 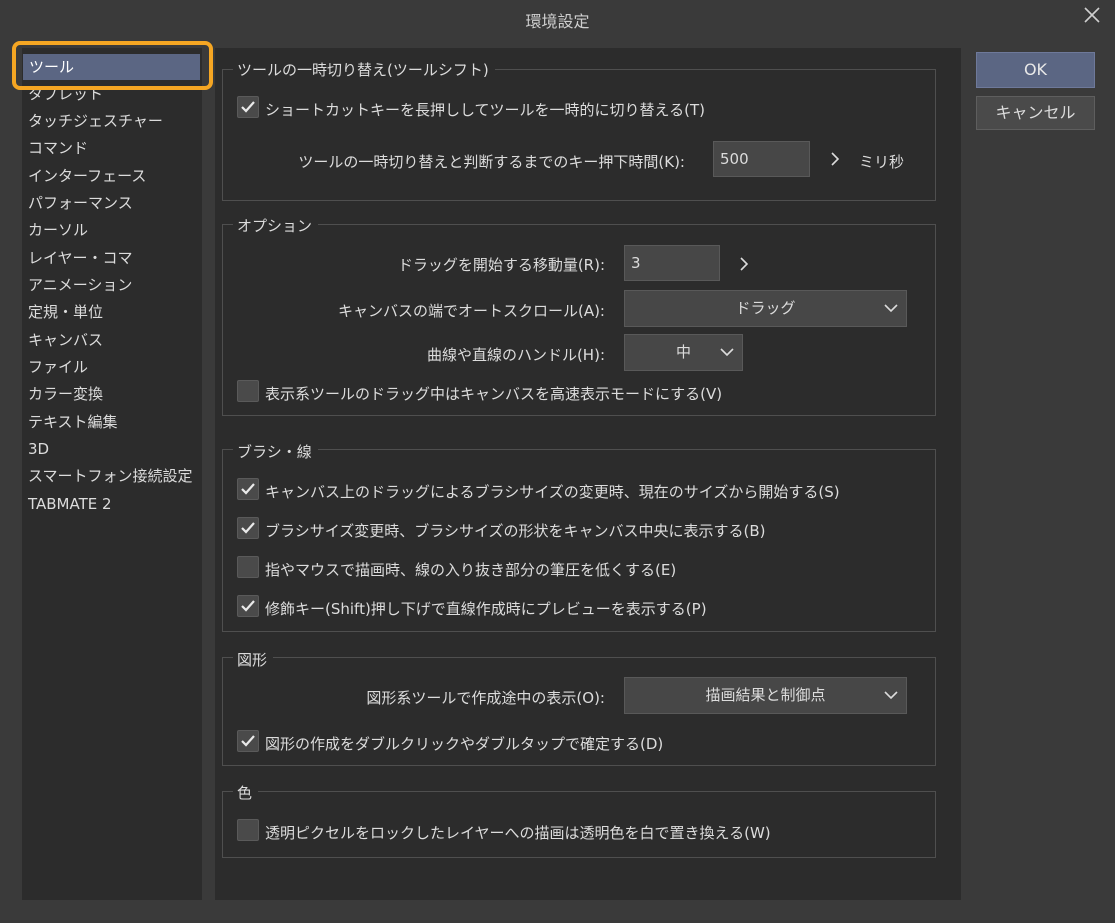 What do you see at coordinates (471, 311) in the screenshot?
I see `autoscroll-label: キャンバスの端でオートスクロール(A):` at bounding box center [471, 311].